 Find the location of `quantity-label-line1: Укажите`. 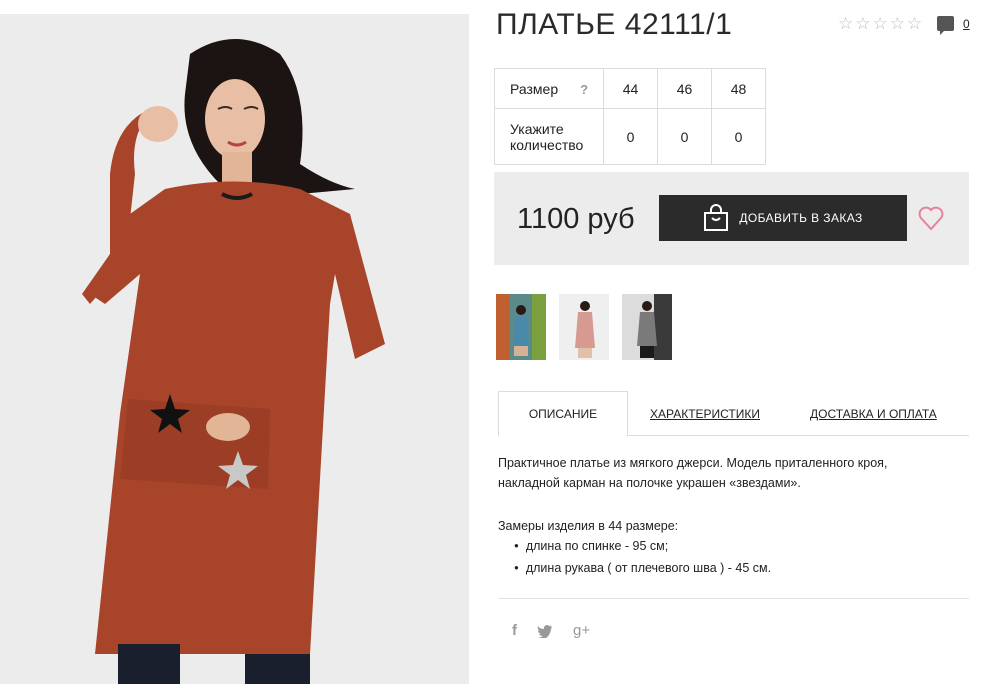

quantity-label-line1: Укажите is located at coordinates (537, 128).